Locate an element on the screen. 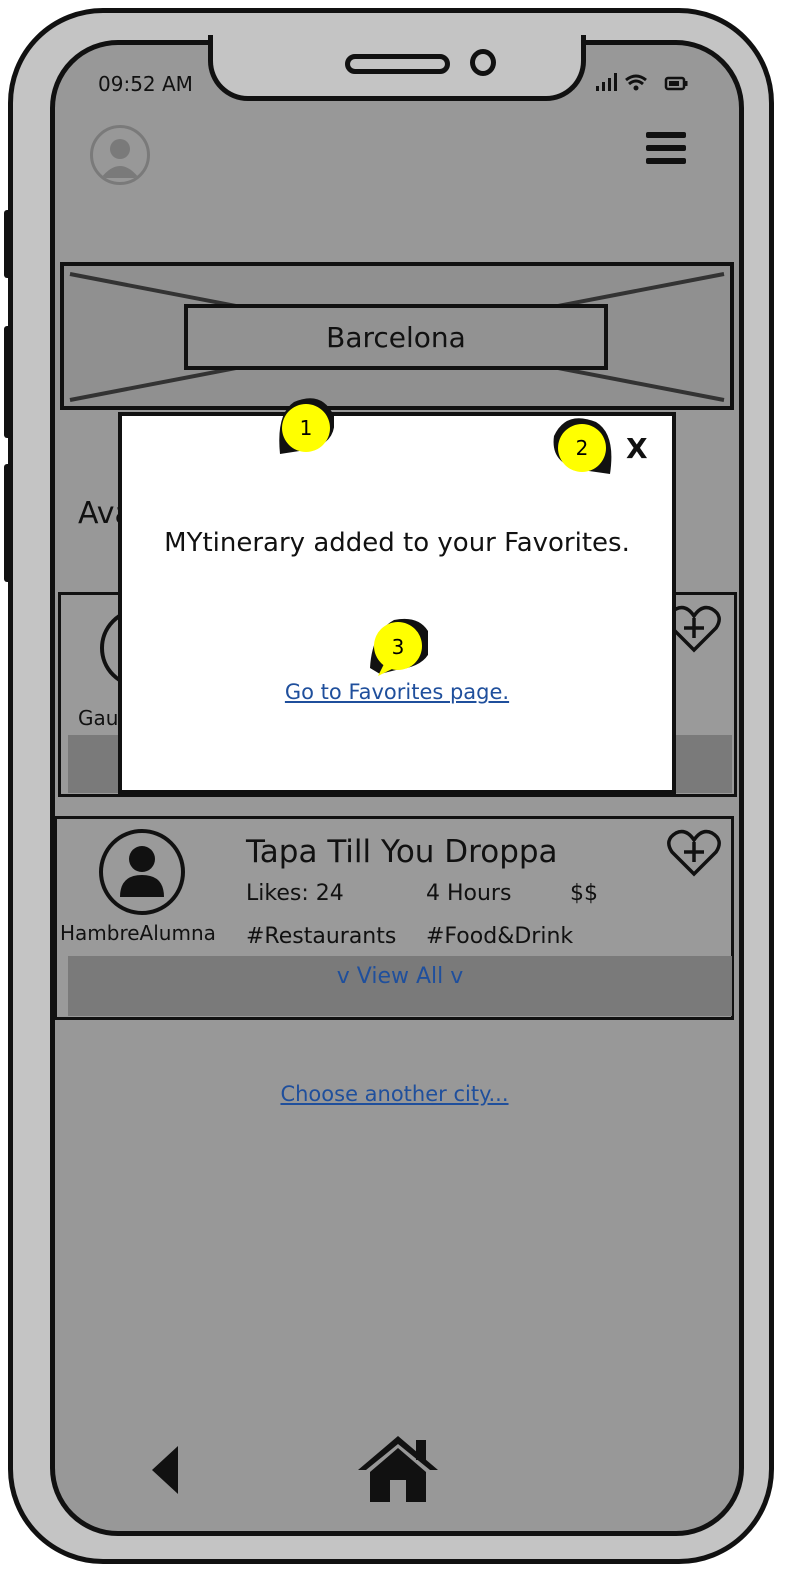 The height and width of the screenshot is (1578, 789). go-to-favorites-link: Go to Favorites page. is located at coordinates (397, 692).